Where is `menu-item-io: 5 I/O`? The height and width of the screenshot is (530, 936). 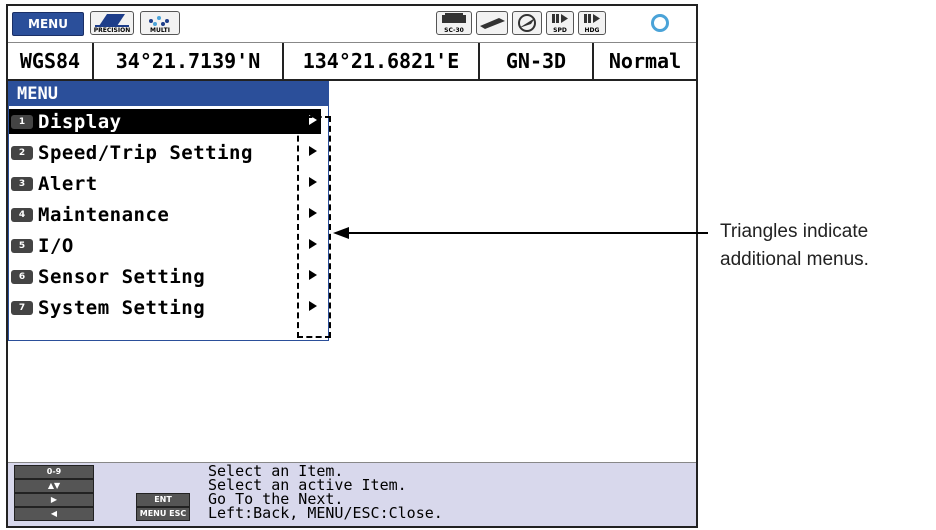 menu-item-io: 5 I/O is located at coordinates (168, 245).